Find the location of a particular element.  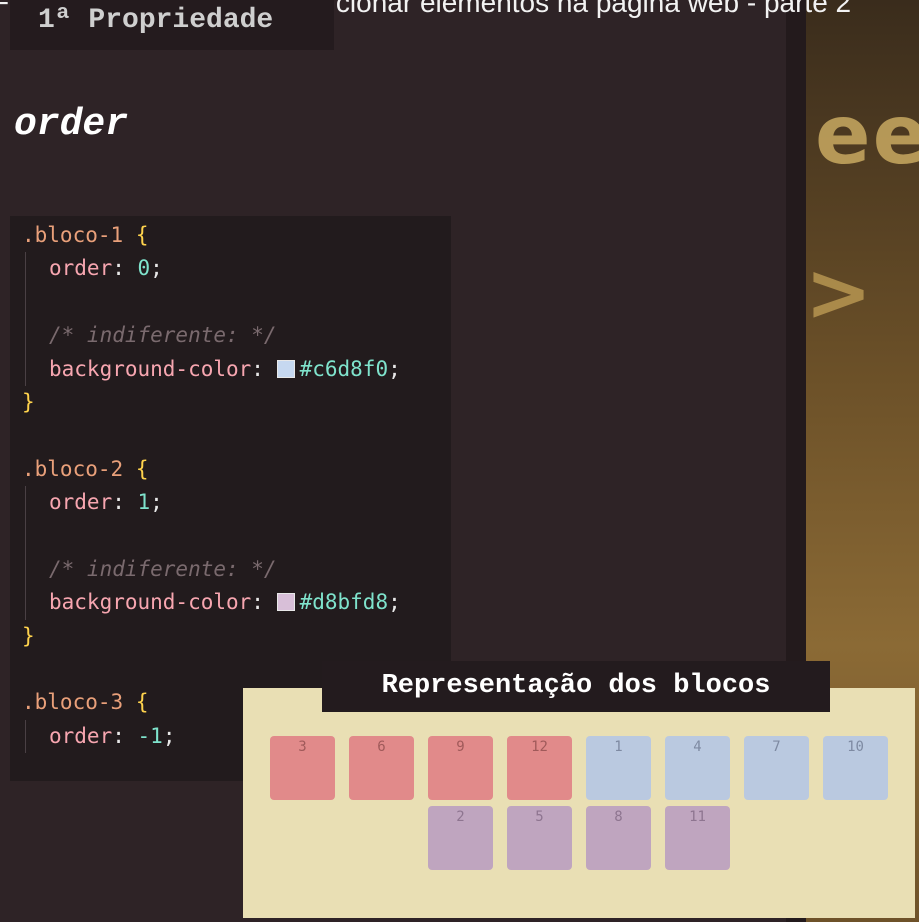

block-item: 9 is located at coordinates (460, 768).